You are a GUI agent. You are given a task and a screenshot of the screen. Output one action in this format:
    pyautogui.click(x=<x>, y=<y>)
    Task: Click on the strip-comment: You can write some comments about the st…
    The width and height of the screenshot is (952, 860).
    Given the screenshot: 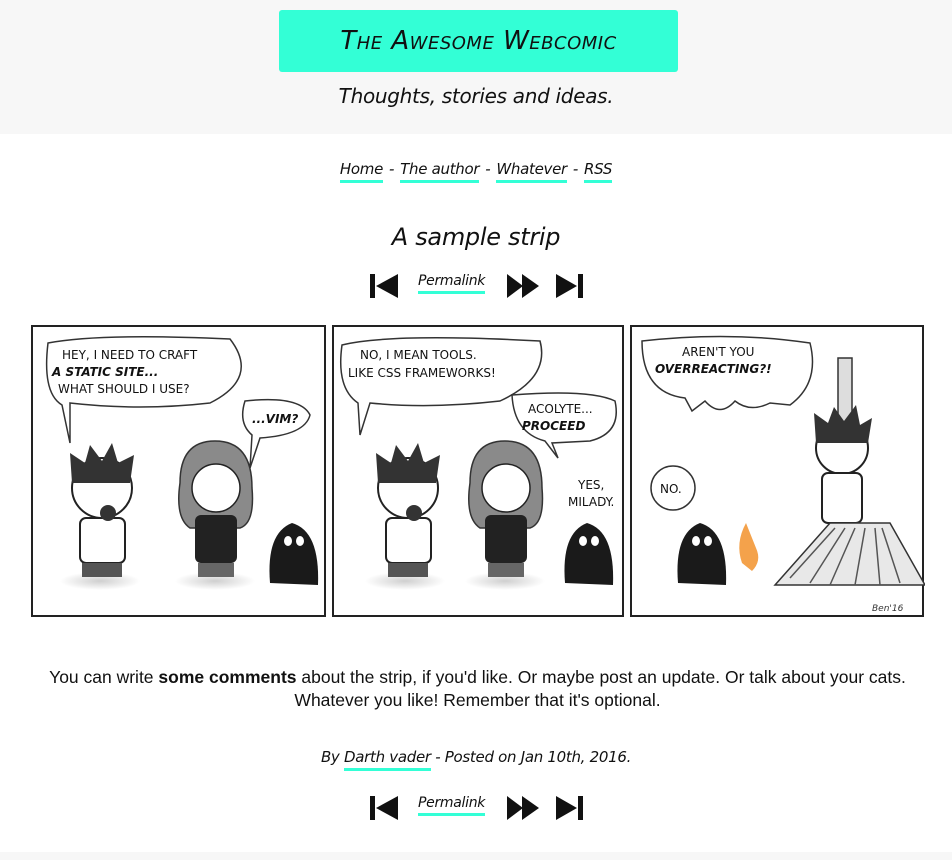 What is the action you would take?
    pyautogui.click(x=477, y=689)
    